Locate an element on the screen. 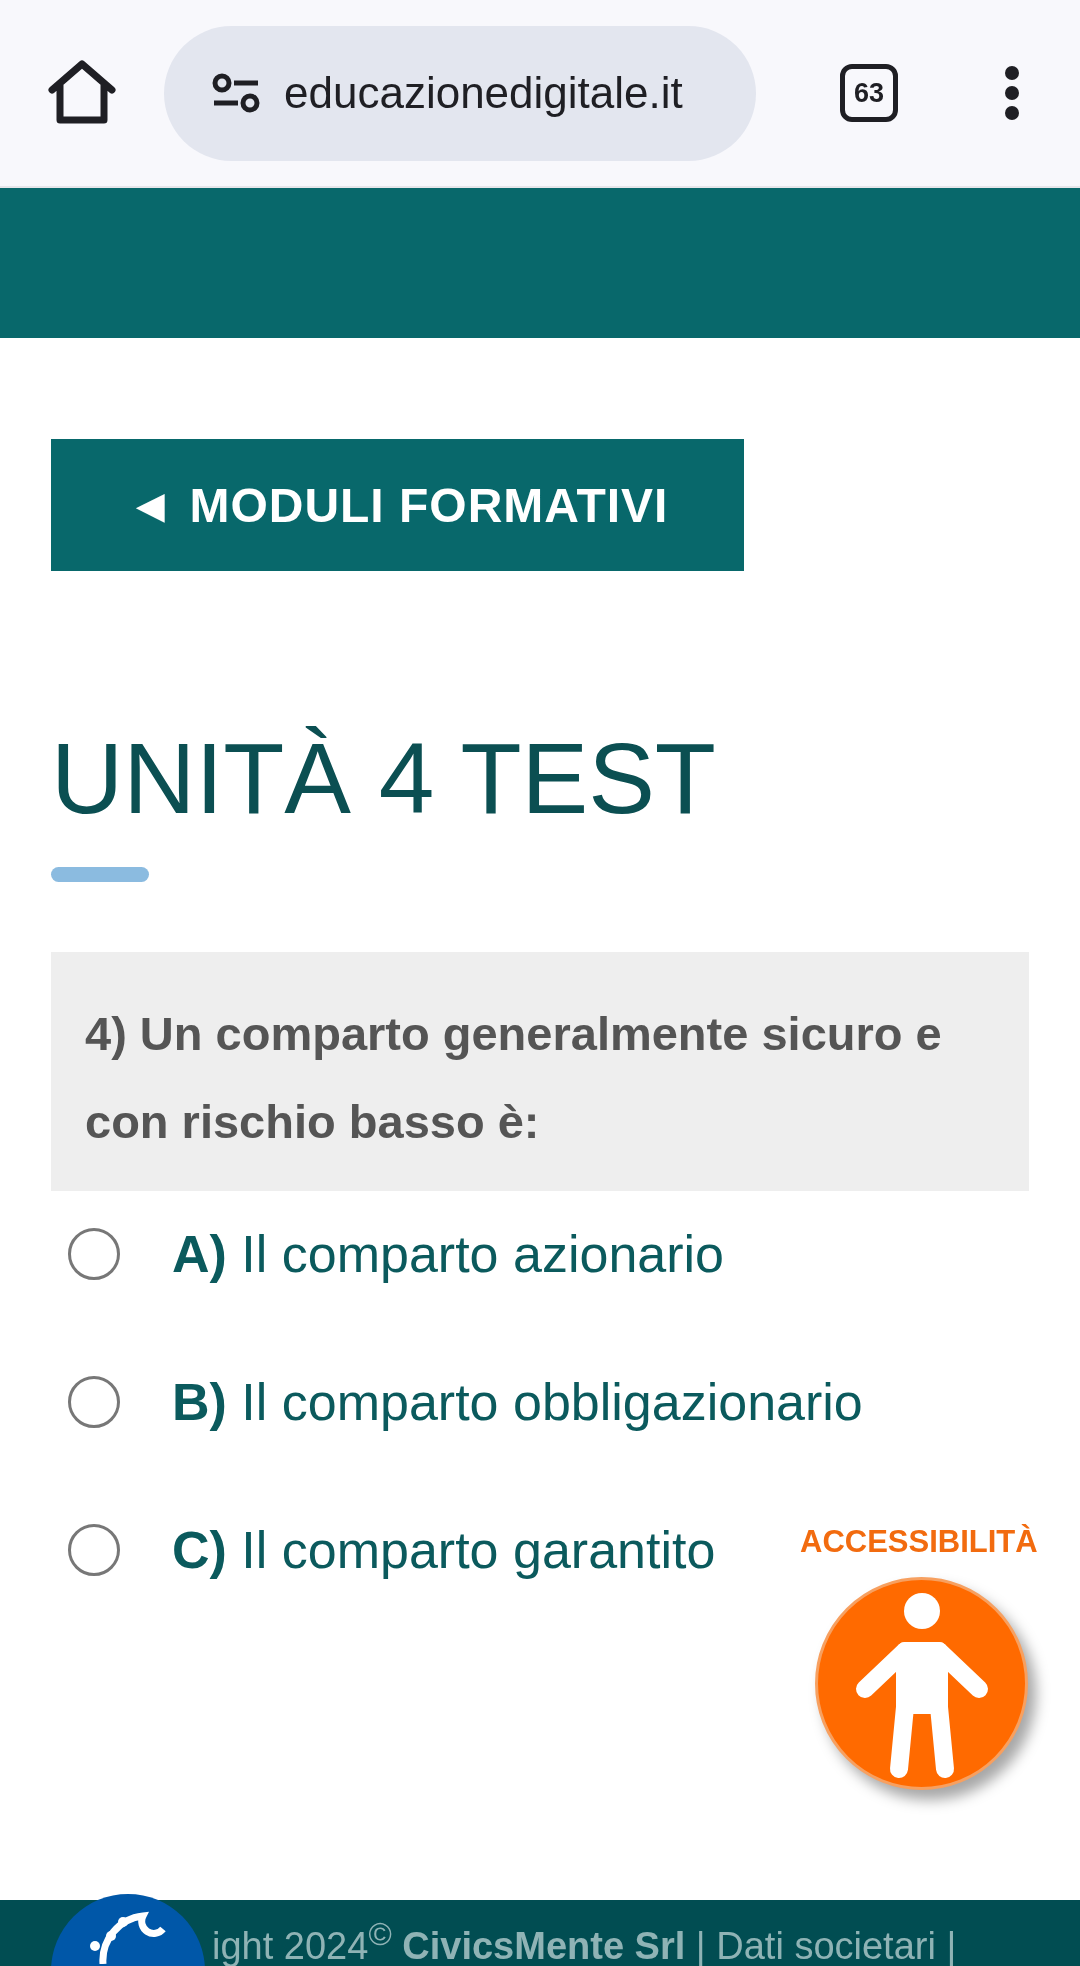  tab-count: 63 is located at coordinates (869, 93).